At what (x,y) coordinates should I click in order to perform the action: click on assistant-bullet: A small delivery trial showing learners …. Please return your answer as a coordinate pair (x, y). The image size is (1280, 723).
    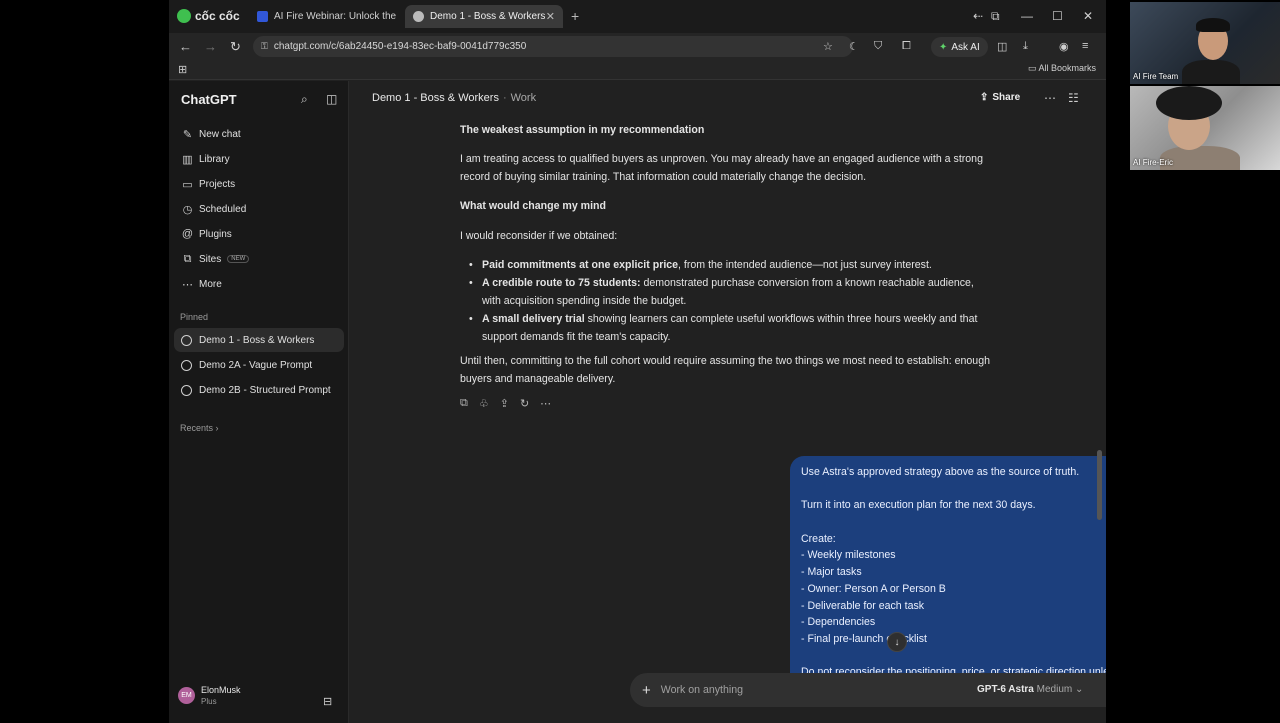
    Looking at the image, I should click on (728, 328).